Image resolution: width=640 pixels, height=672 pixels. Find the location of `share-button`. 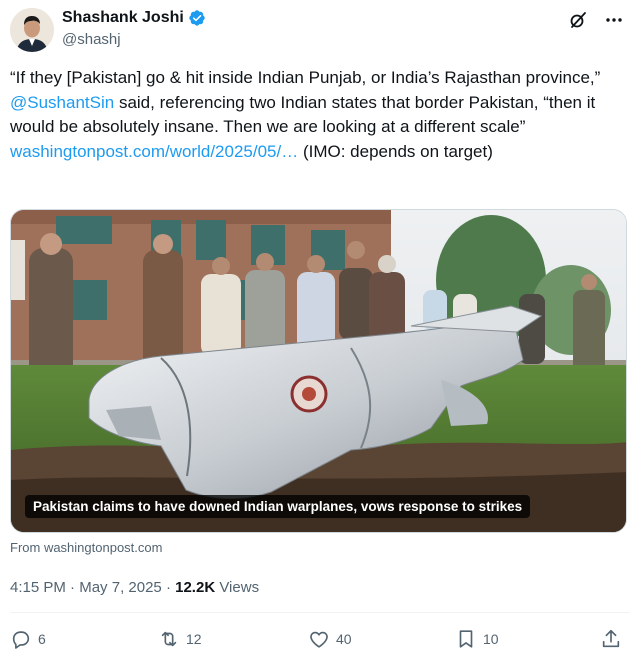

share-button is located at coordinates (611, 639).